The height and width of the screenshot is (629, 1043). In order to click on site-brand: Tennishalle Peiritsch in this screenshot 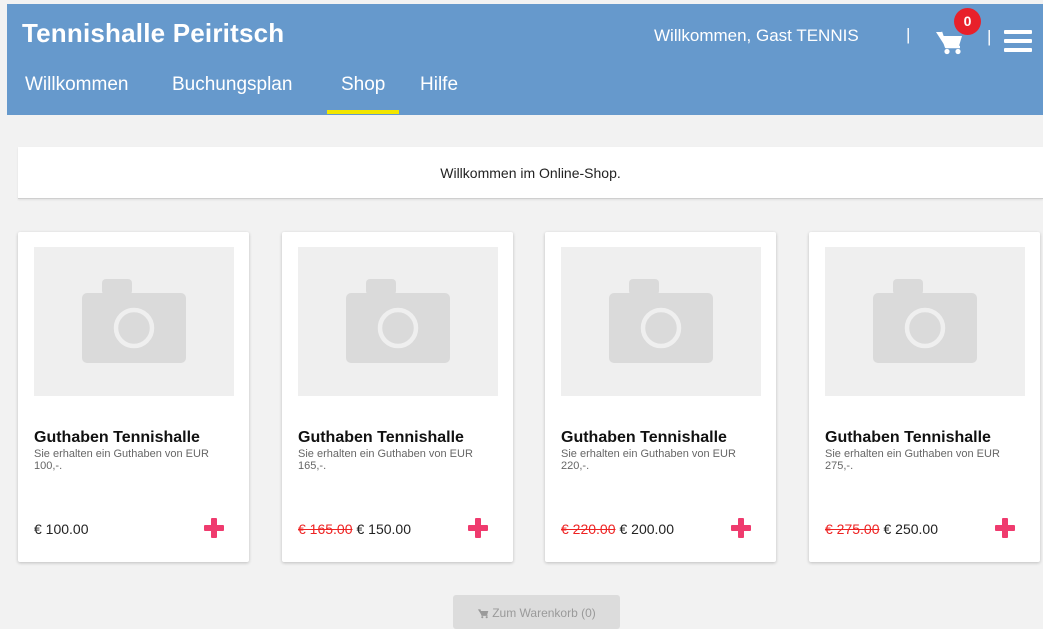, I will do `click(153, 33)`.